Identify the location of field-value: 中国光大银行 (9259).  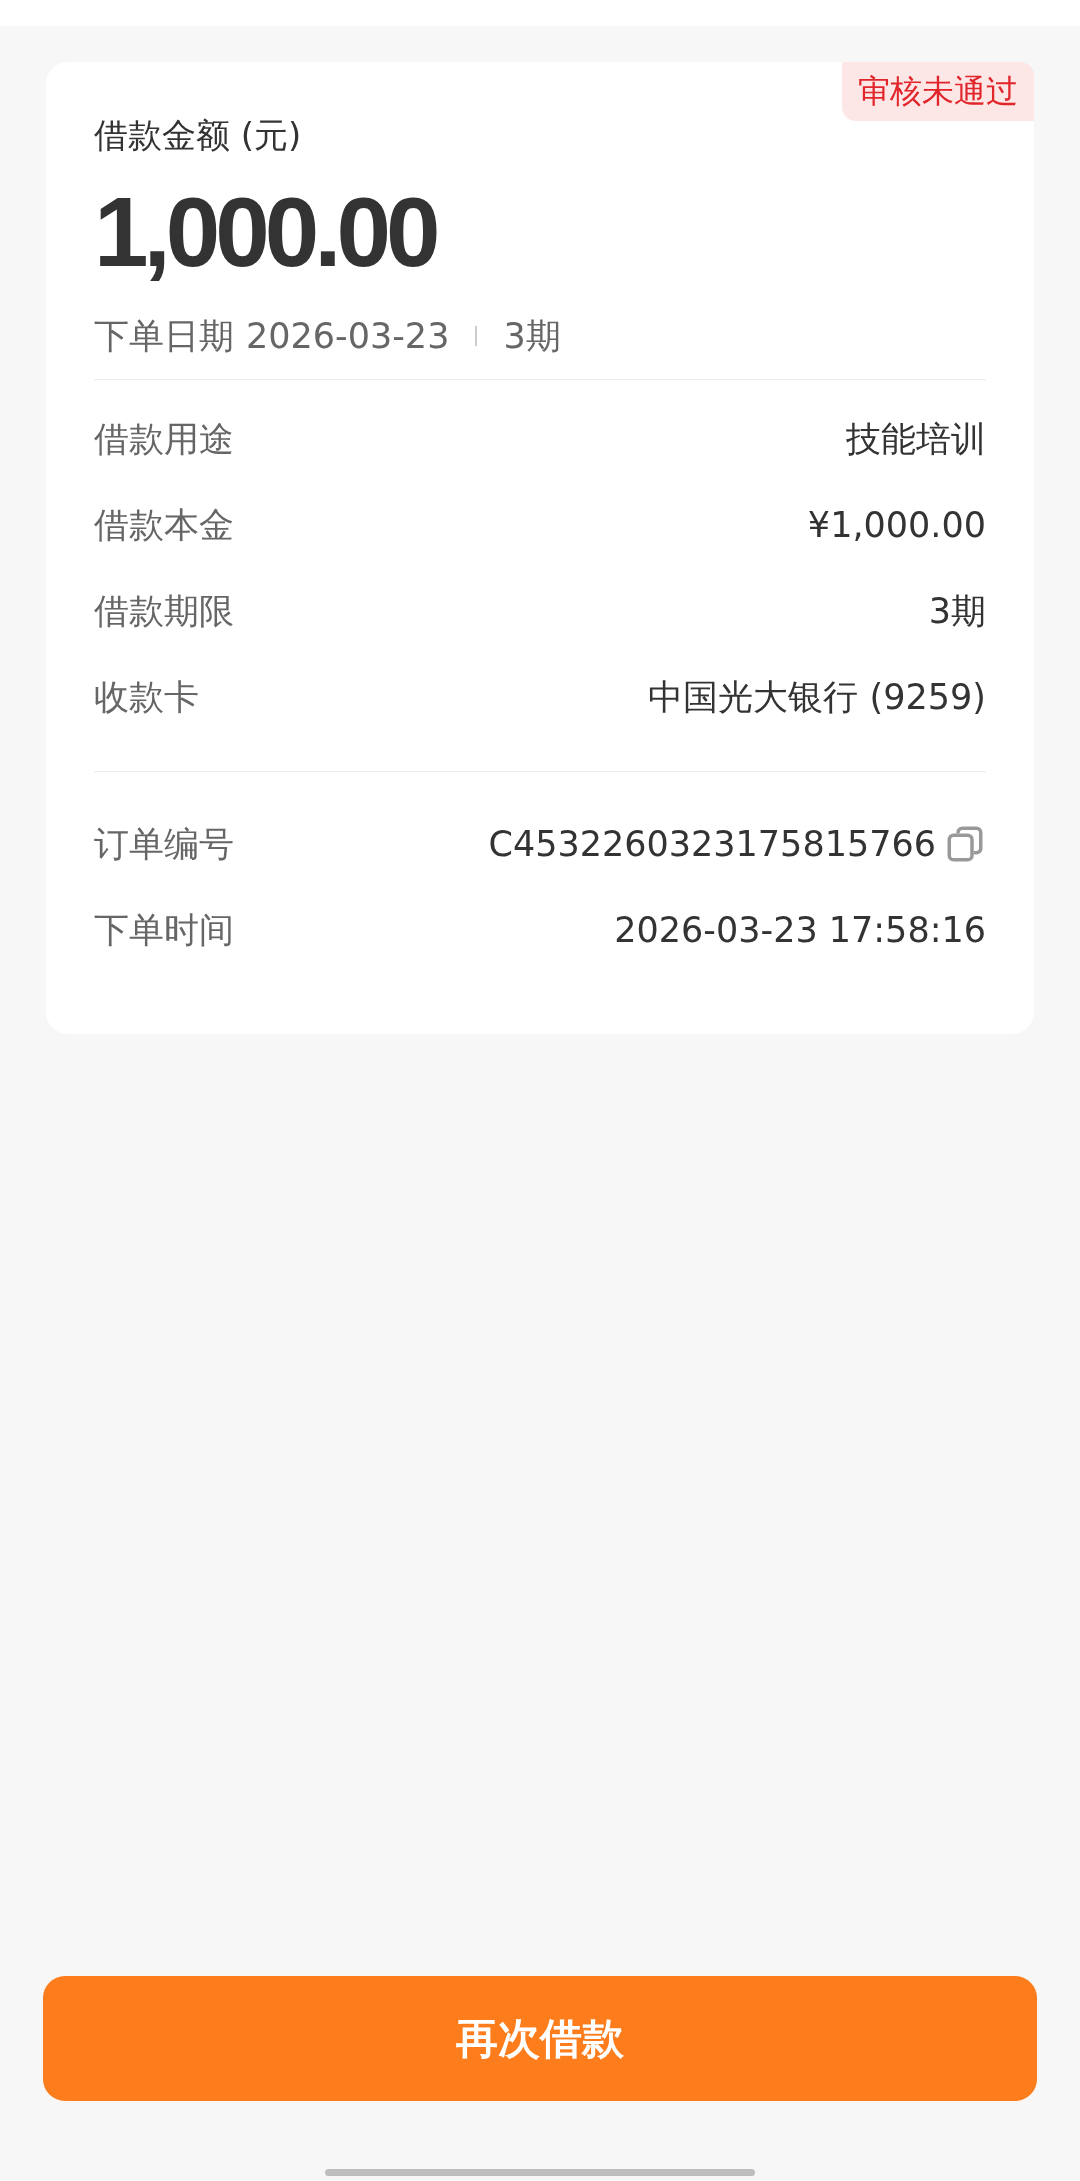
(817, 697).